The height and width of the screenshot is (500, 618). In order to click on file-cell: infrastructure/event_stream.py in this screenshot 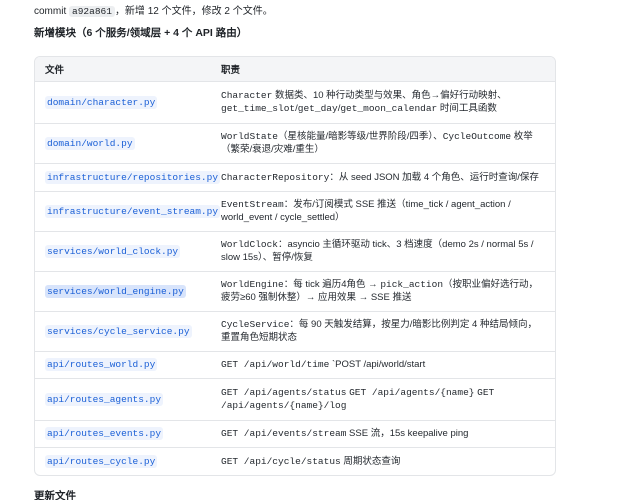, I will do `click(128, 211)`.